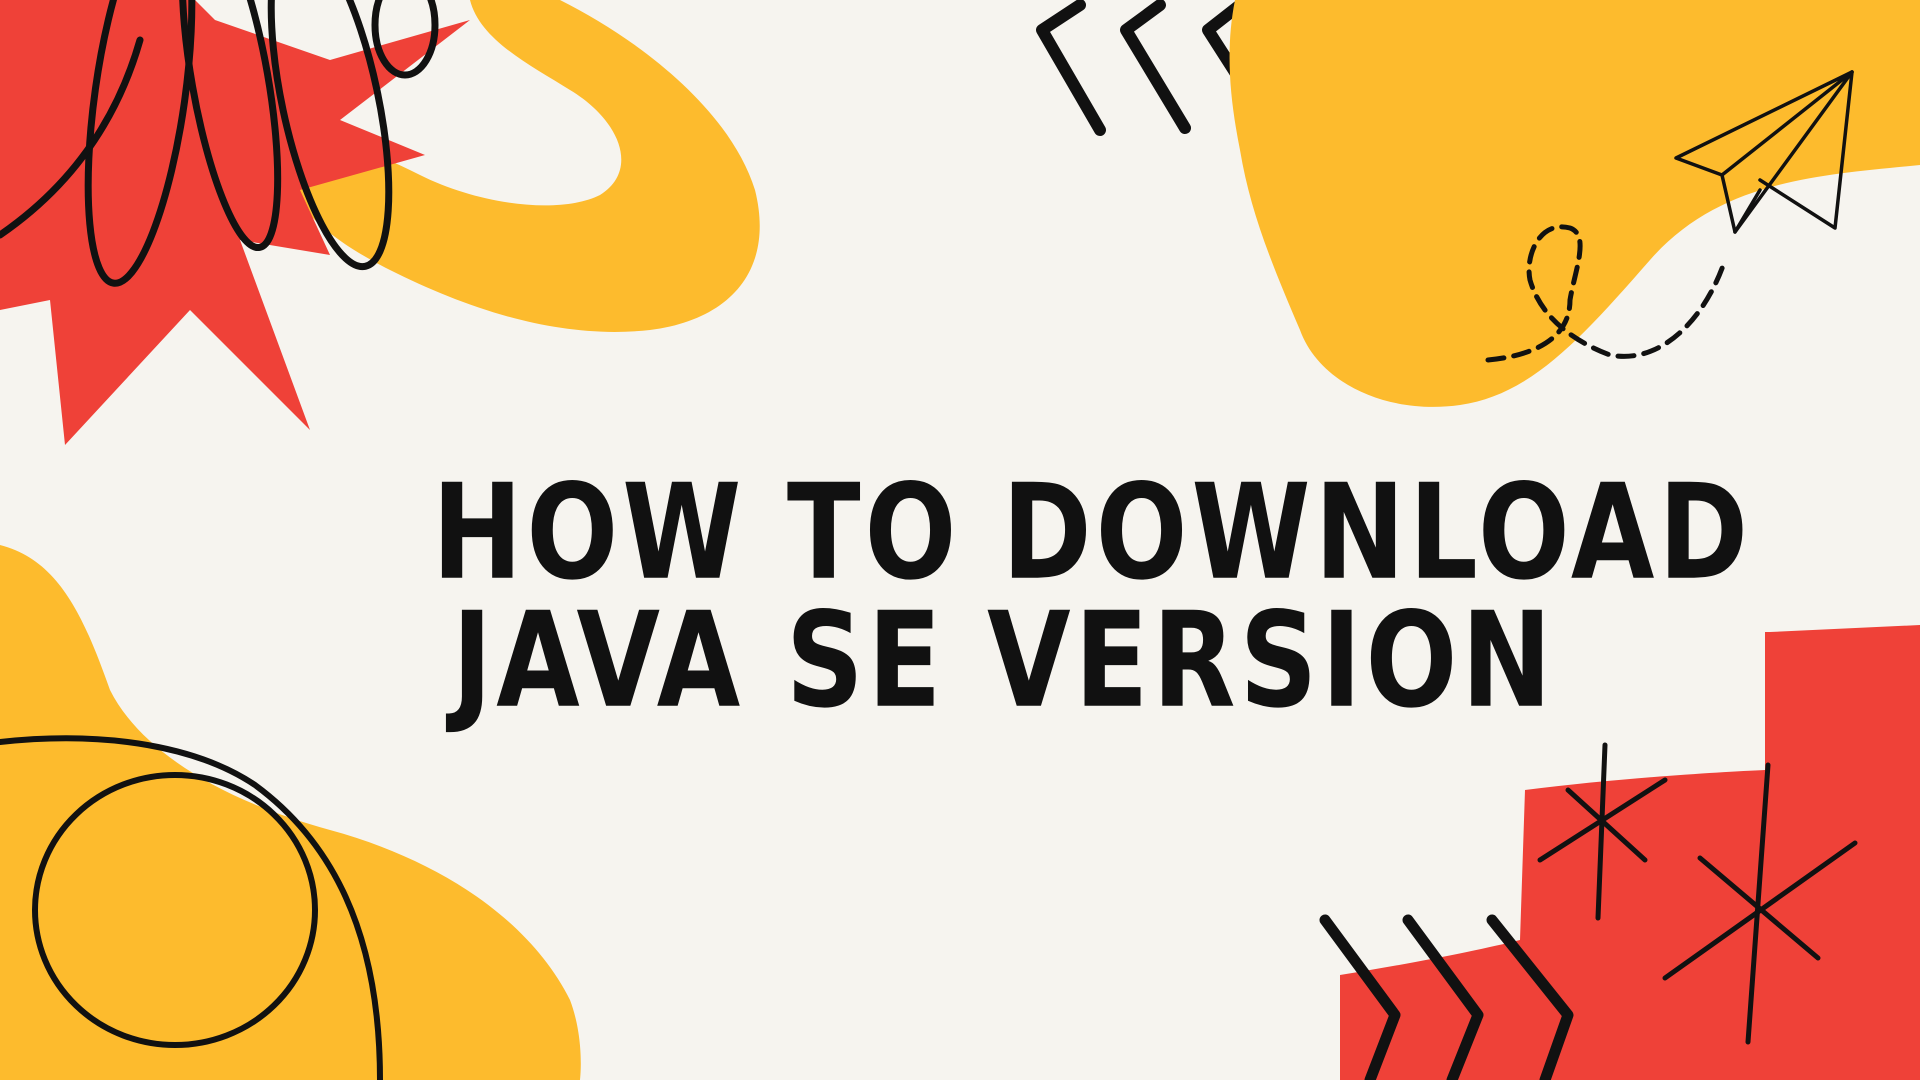 This screenshot has height=1080, width=1920. What do you see at coordinates (1092, 533) in the screenshot?
I see `title-line-1: HOW TO DOWNLOAD` at bounding box center [1092, 533].